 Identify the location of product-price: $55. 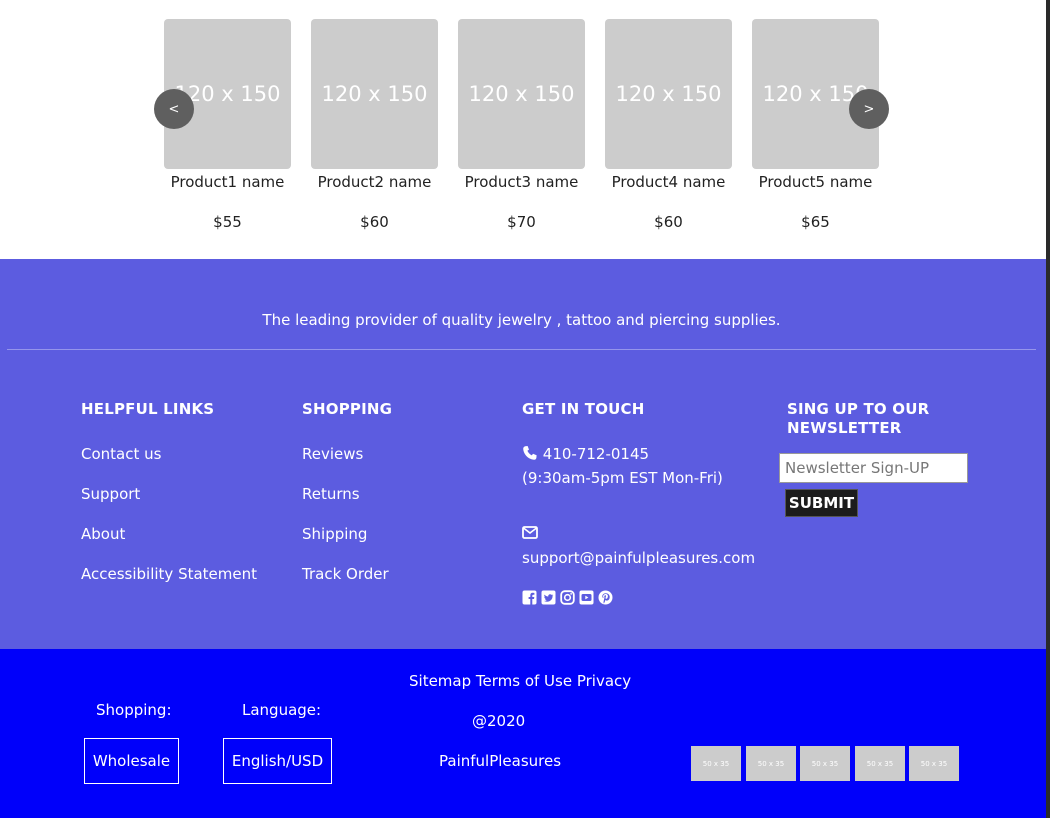
(227, 222).